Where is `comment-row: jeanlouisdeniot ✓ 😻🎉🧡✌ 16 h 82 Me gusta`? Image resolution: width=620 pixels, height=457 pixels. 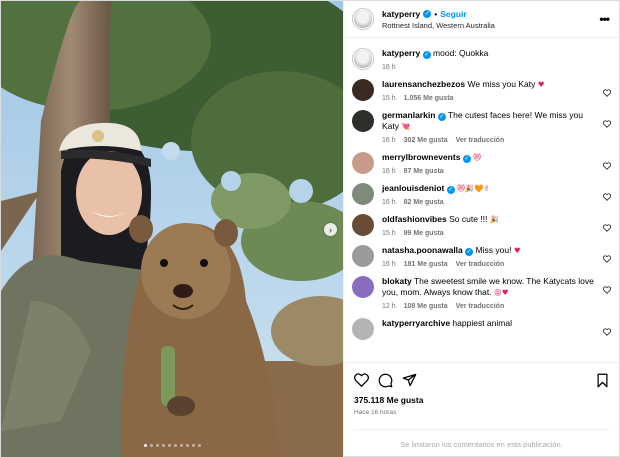 comment-row: jeanlouisdeniot ✓ 😻🎉🧡✌ 16 h 82 Me gusta is located at coordinates (481, 194).